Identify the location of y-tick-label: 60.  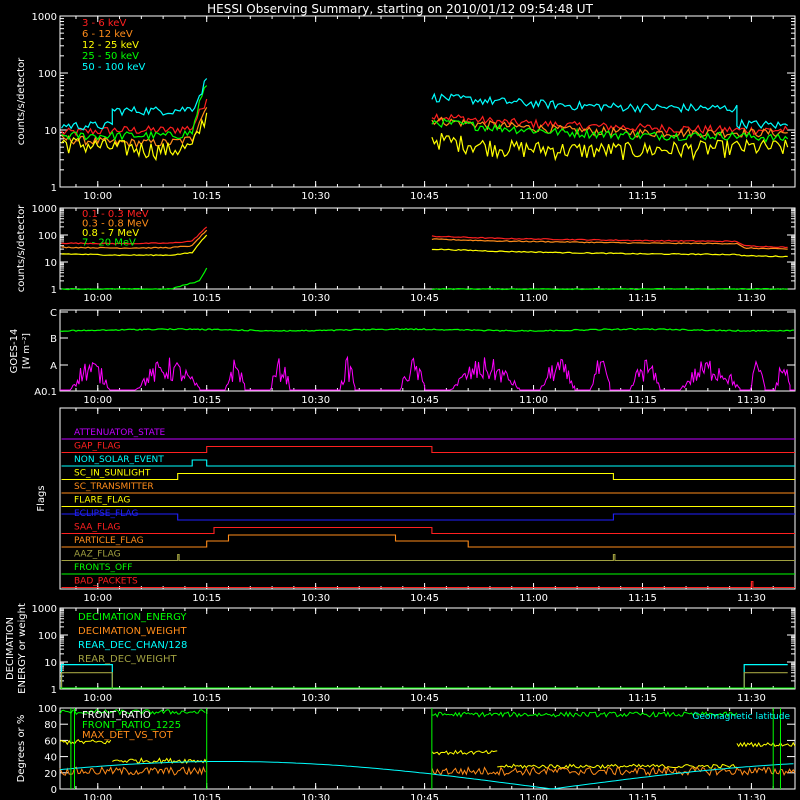
(50, 741).